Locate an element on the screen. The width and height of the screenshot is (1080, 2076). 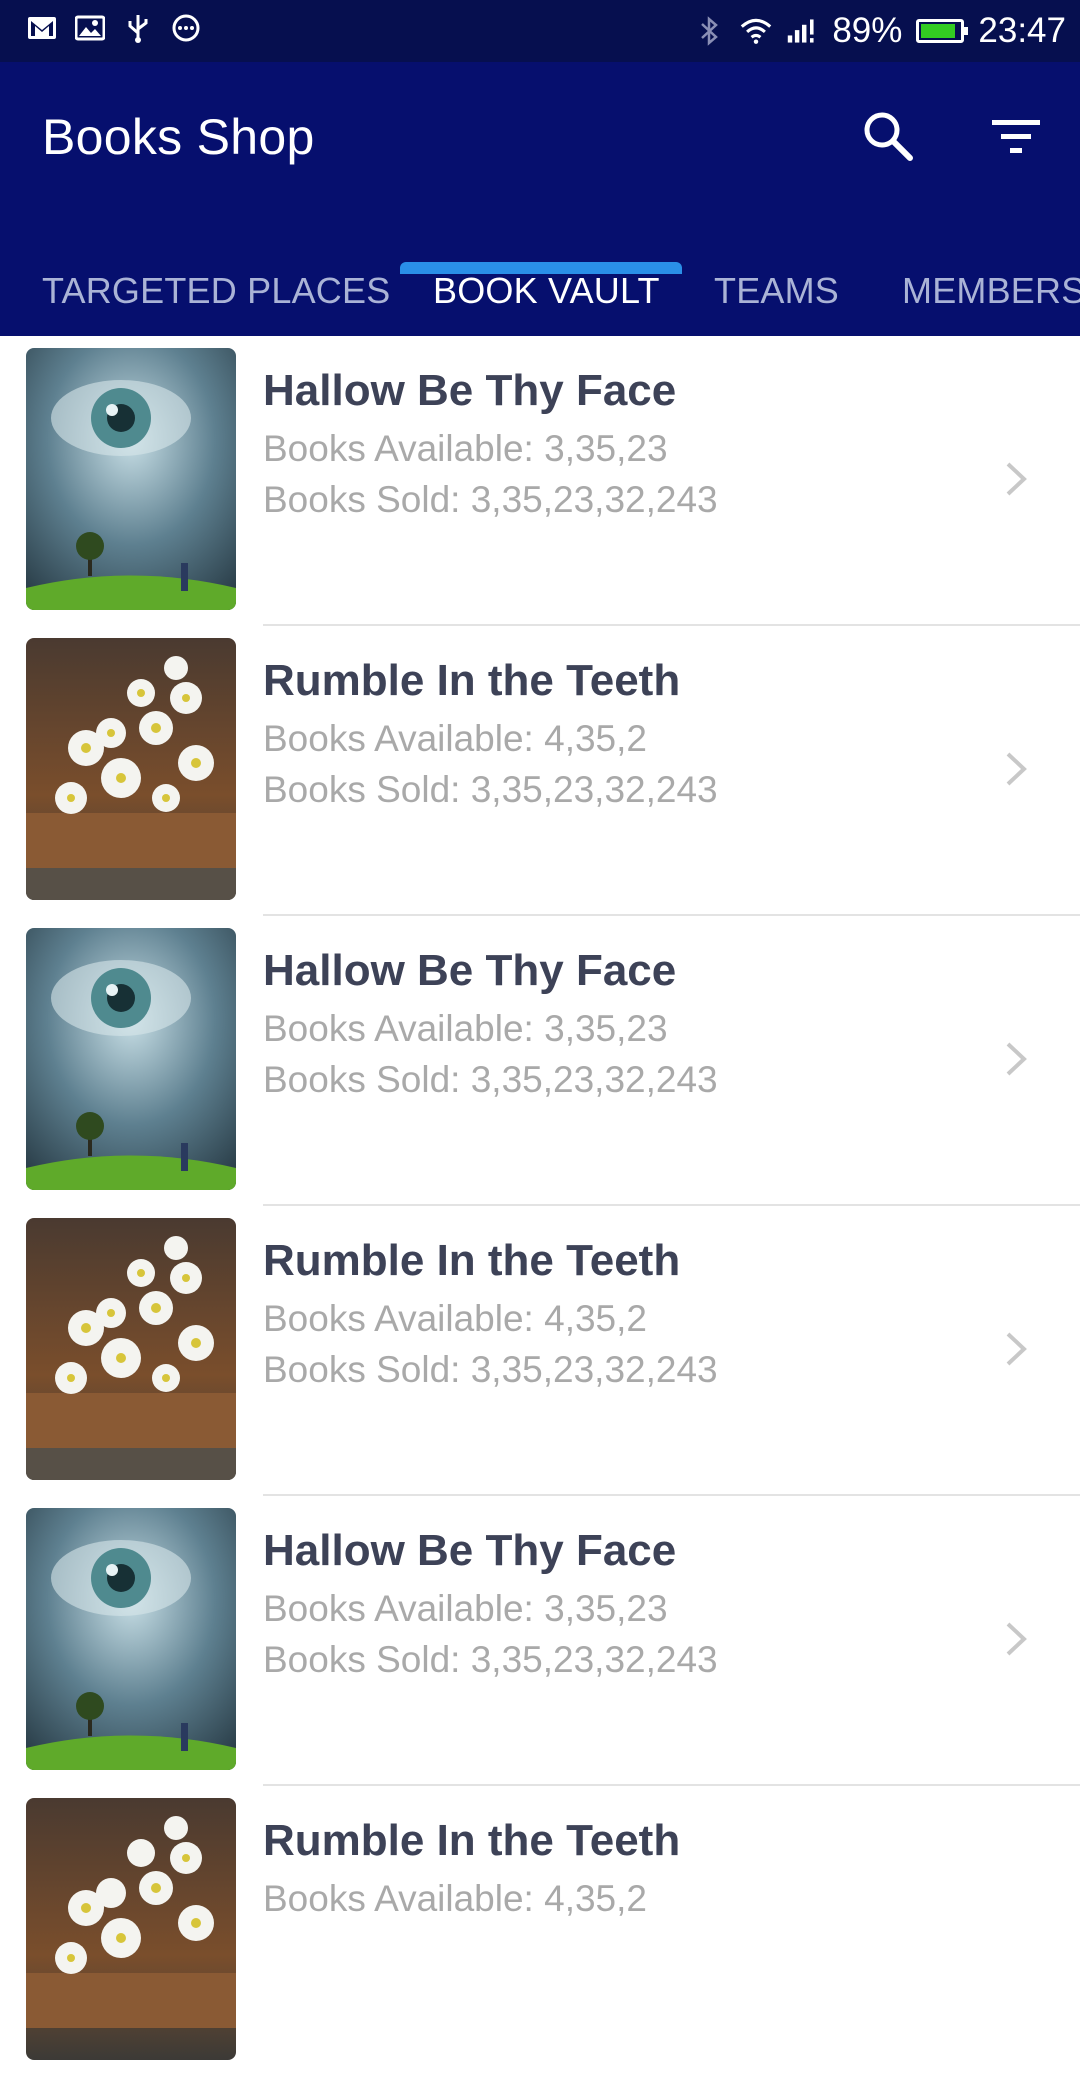
tab-teams: TEAMS is located at coordinates (776, 291).